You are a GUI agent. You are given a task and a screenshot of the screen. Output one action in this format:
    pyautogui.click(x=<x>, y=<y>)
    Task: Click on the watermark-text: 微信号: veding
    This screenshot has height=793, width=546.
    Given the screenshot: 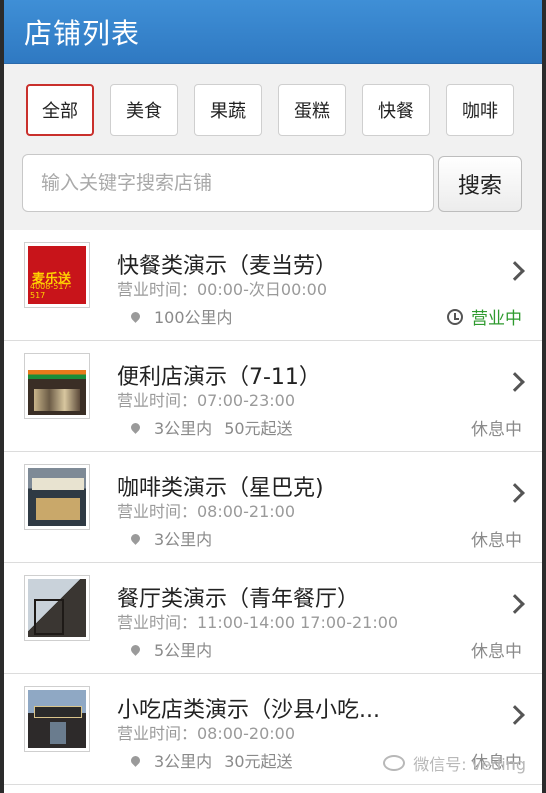 What is the action you would take?
    pyautogui.click(x=469, y=764)
    